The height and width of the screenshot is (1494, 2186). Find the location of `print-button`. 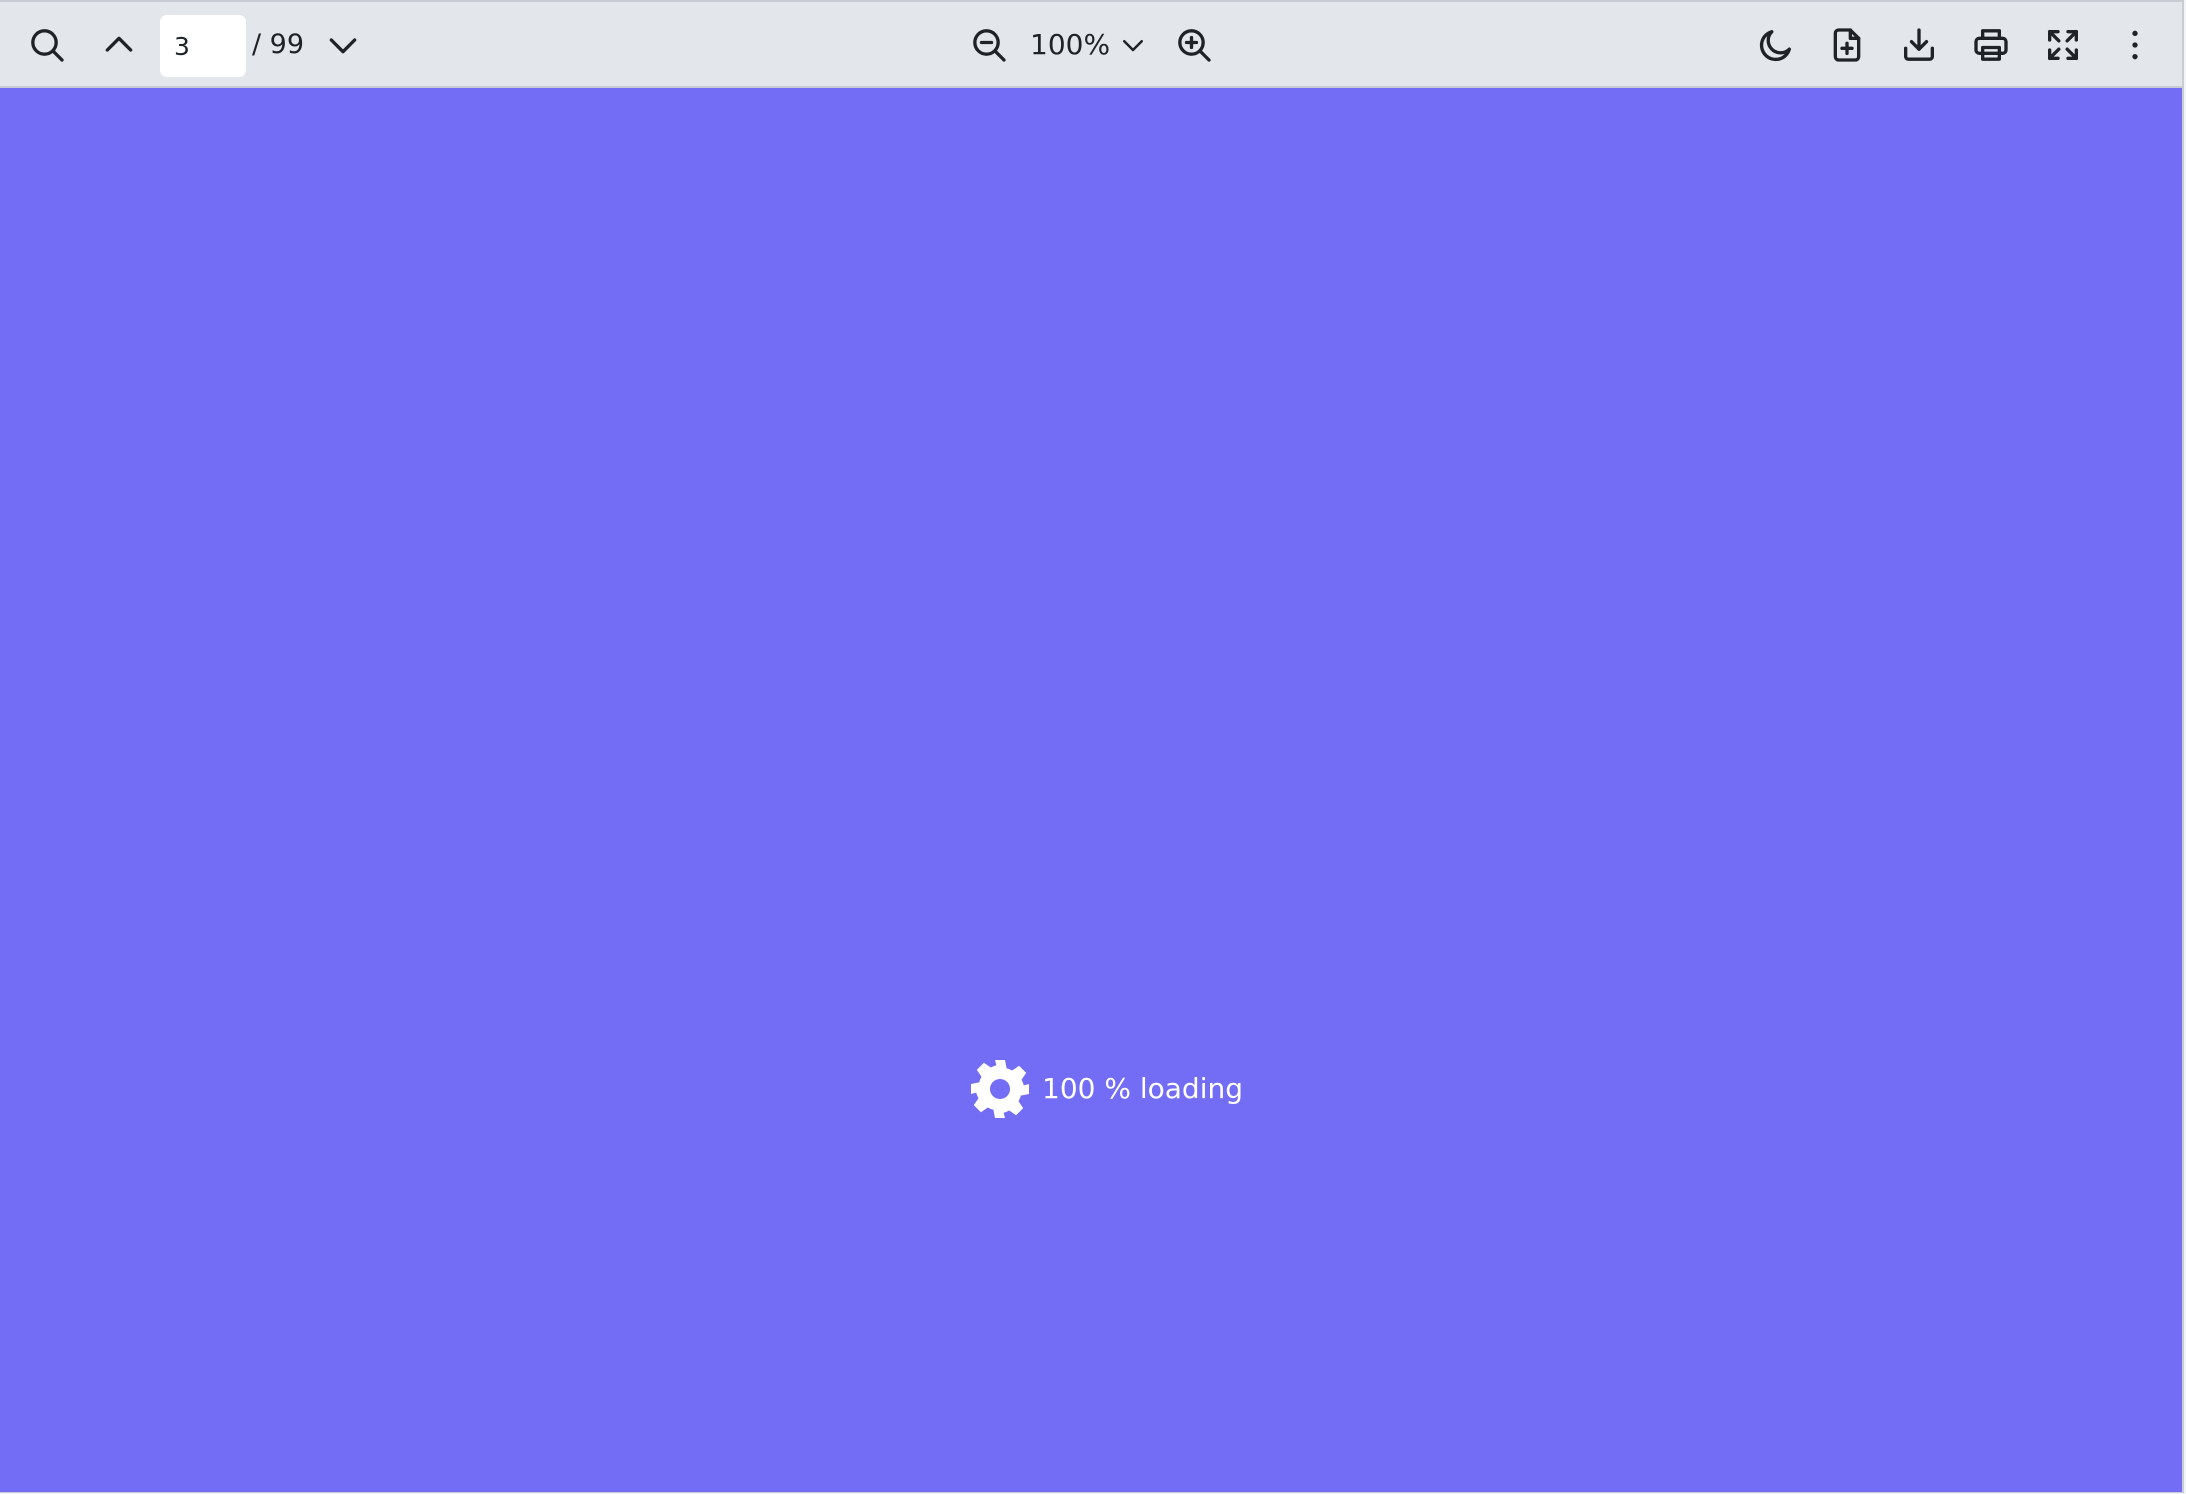

print-button is located at coordinates (1991, 45).